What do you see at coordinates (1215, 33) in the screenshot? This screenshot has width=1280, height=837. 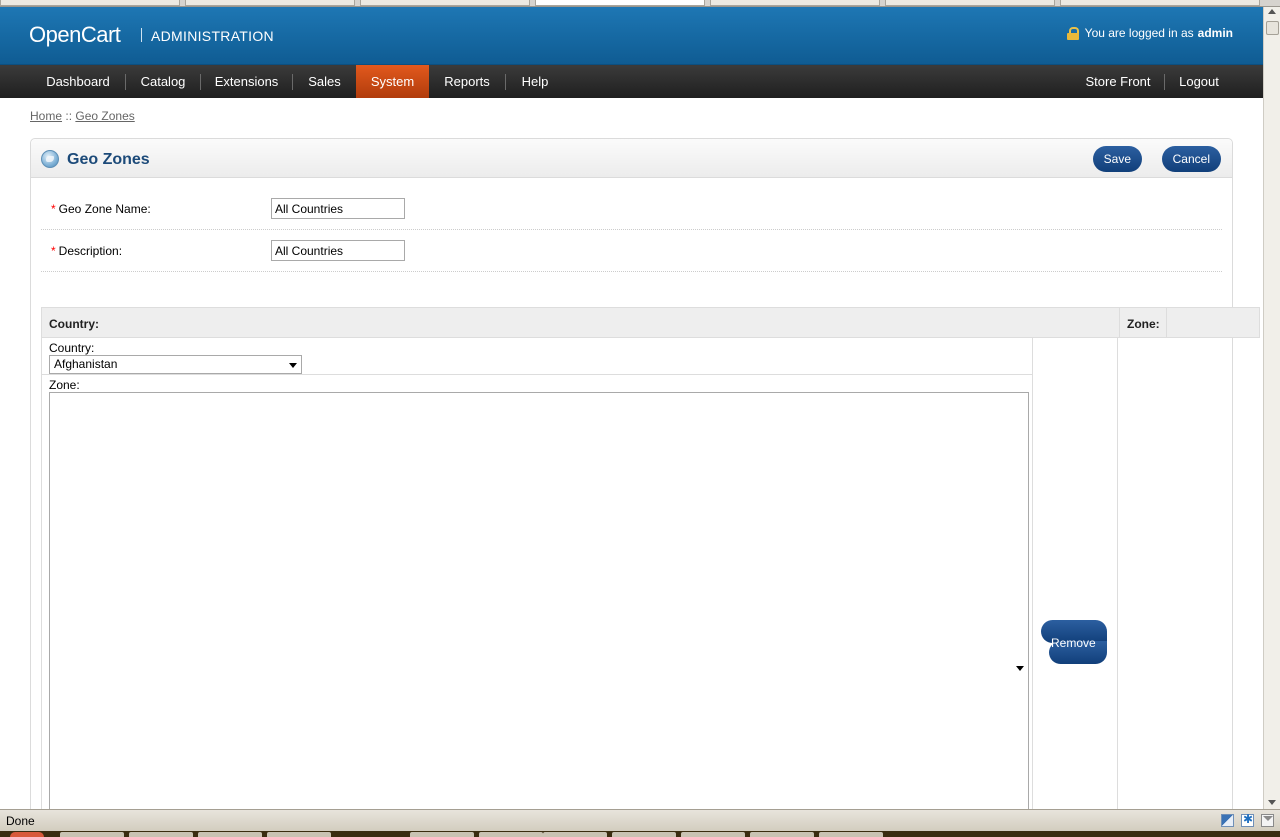 I see `login-username: admin` at bounding box center [1215, 33].